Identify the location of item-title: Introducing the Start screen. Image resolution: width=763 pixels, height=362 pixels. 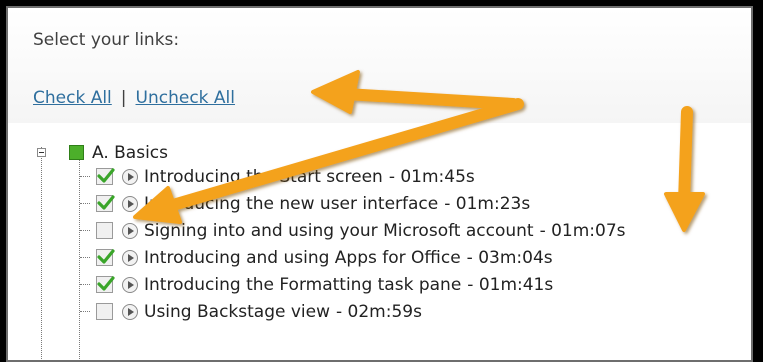
(263, 177).